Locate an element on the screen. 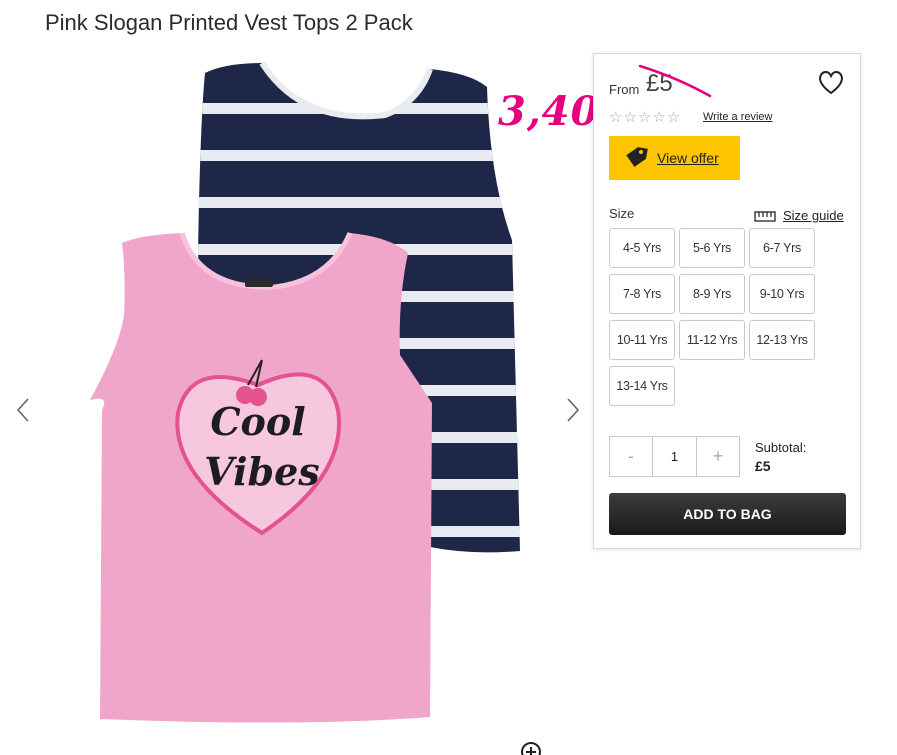  size-option: 9-10 Yrs is located at coordinates (782, 294).